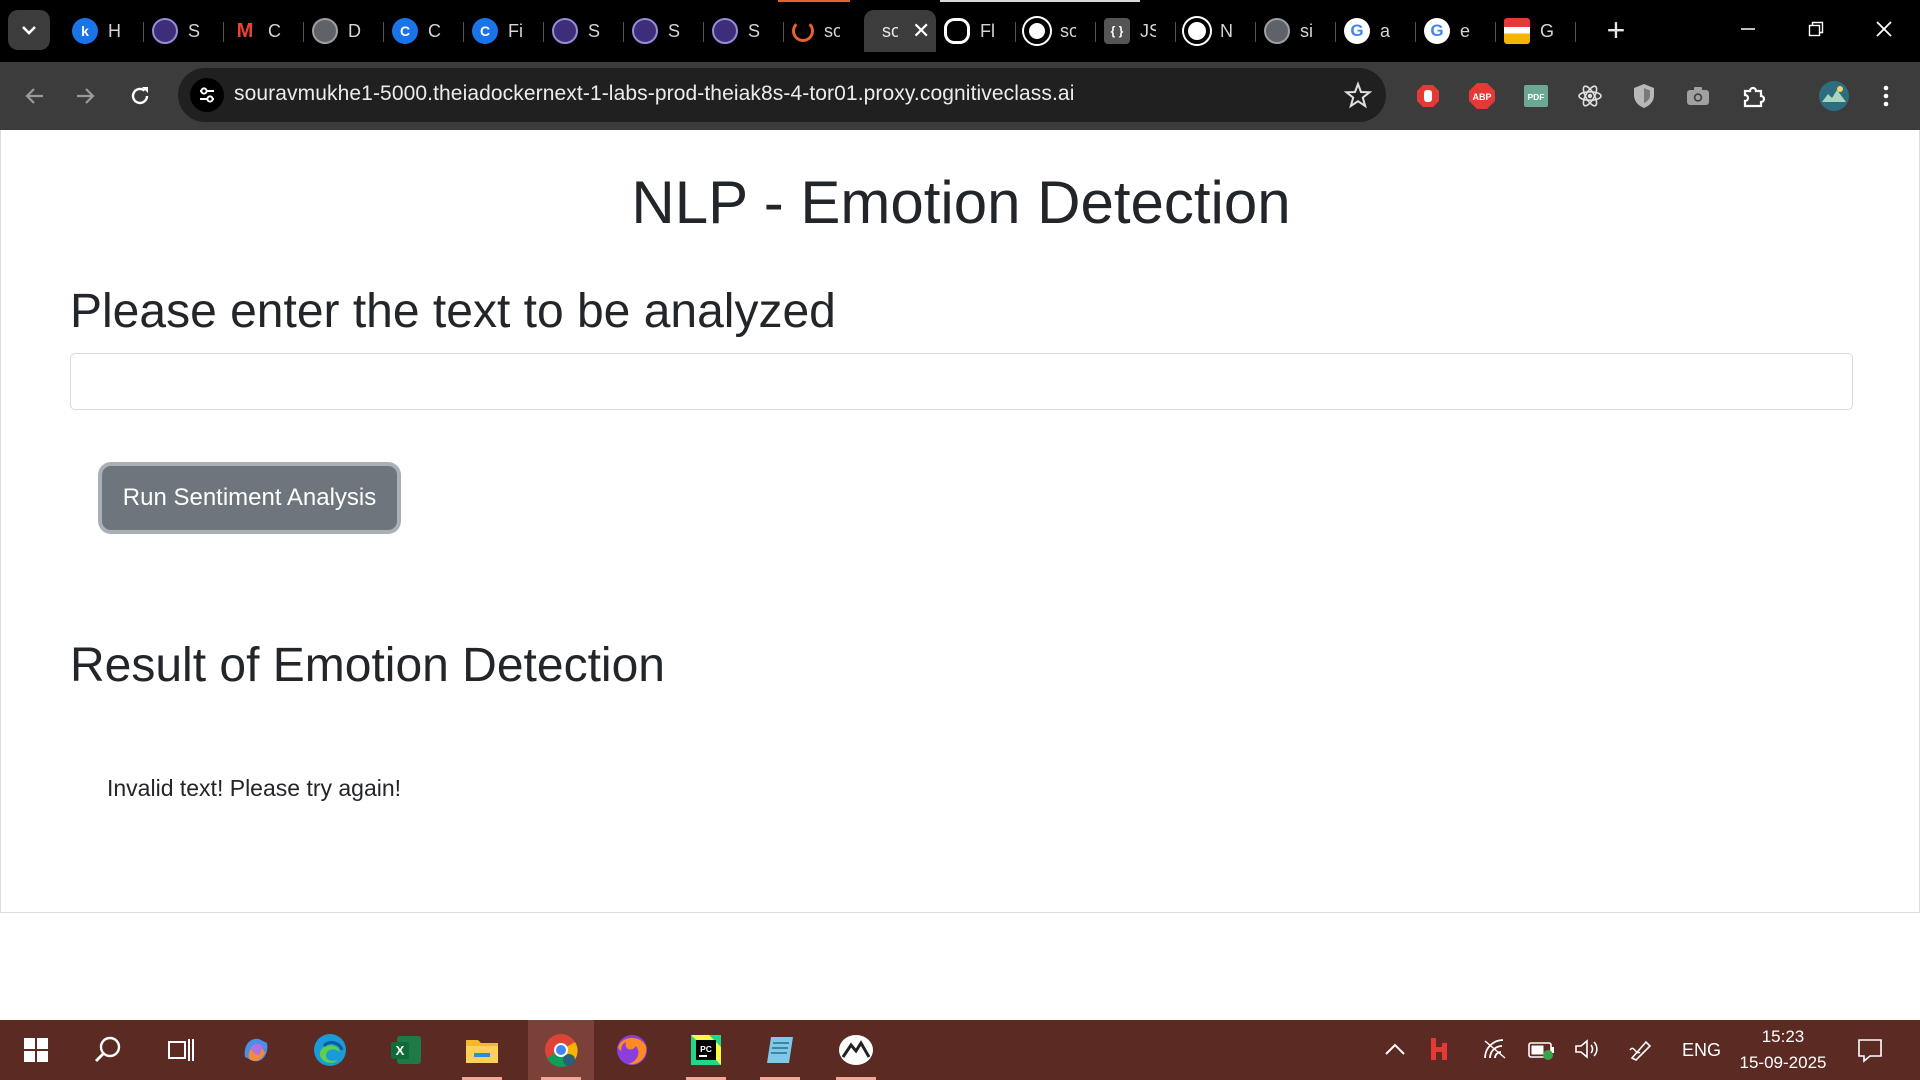 The height and width of the screenshot is (1080, 1920). What do you see at coordinates (1437, 31) in the screenshot?
I see `google-icon: G` at bounding box center [1437, 31].